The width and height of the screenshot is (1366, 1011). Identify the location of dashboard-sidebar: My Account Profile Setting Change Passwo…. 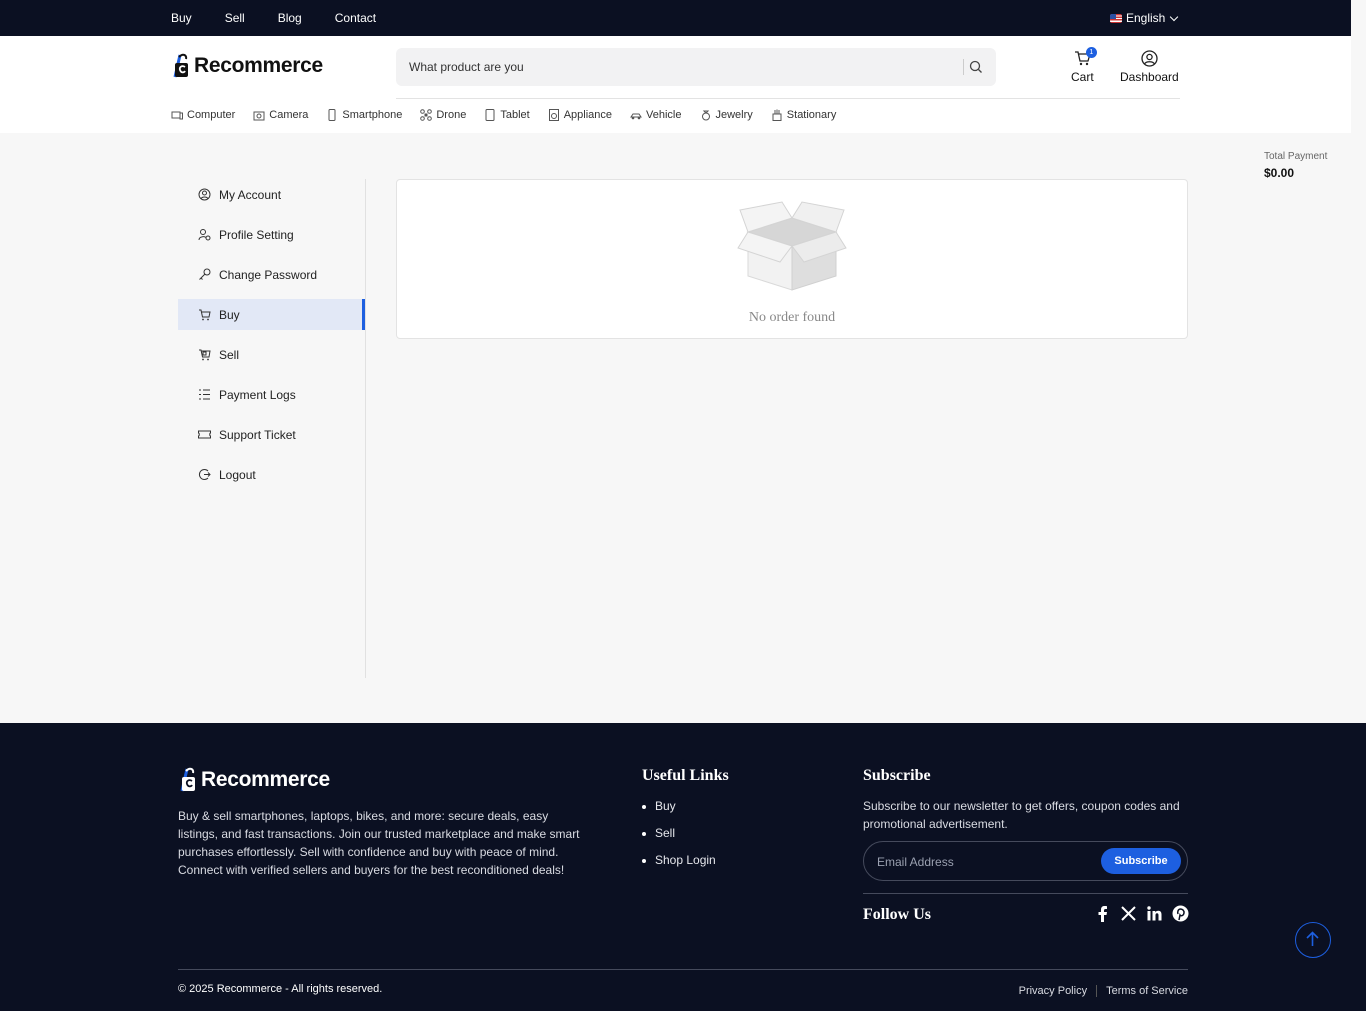
(272, 428).